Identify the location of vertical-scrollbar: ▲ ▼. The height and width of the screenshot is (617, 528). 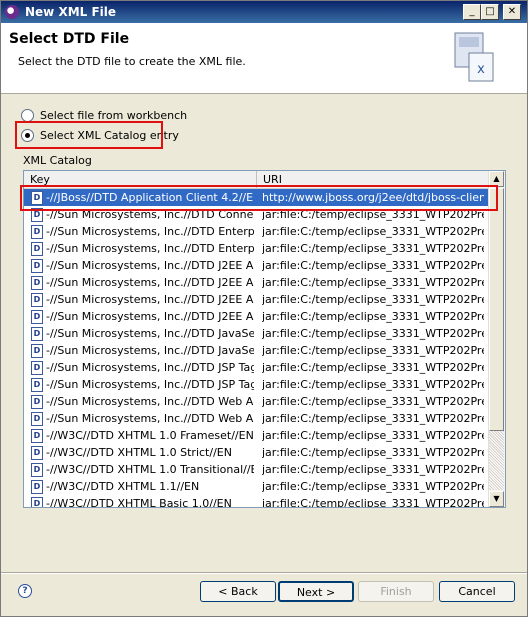
(496, 339).